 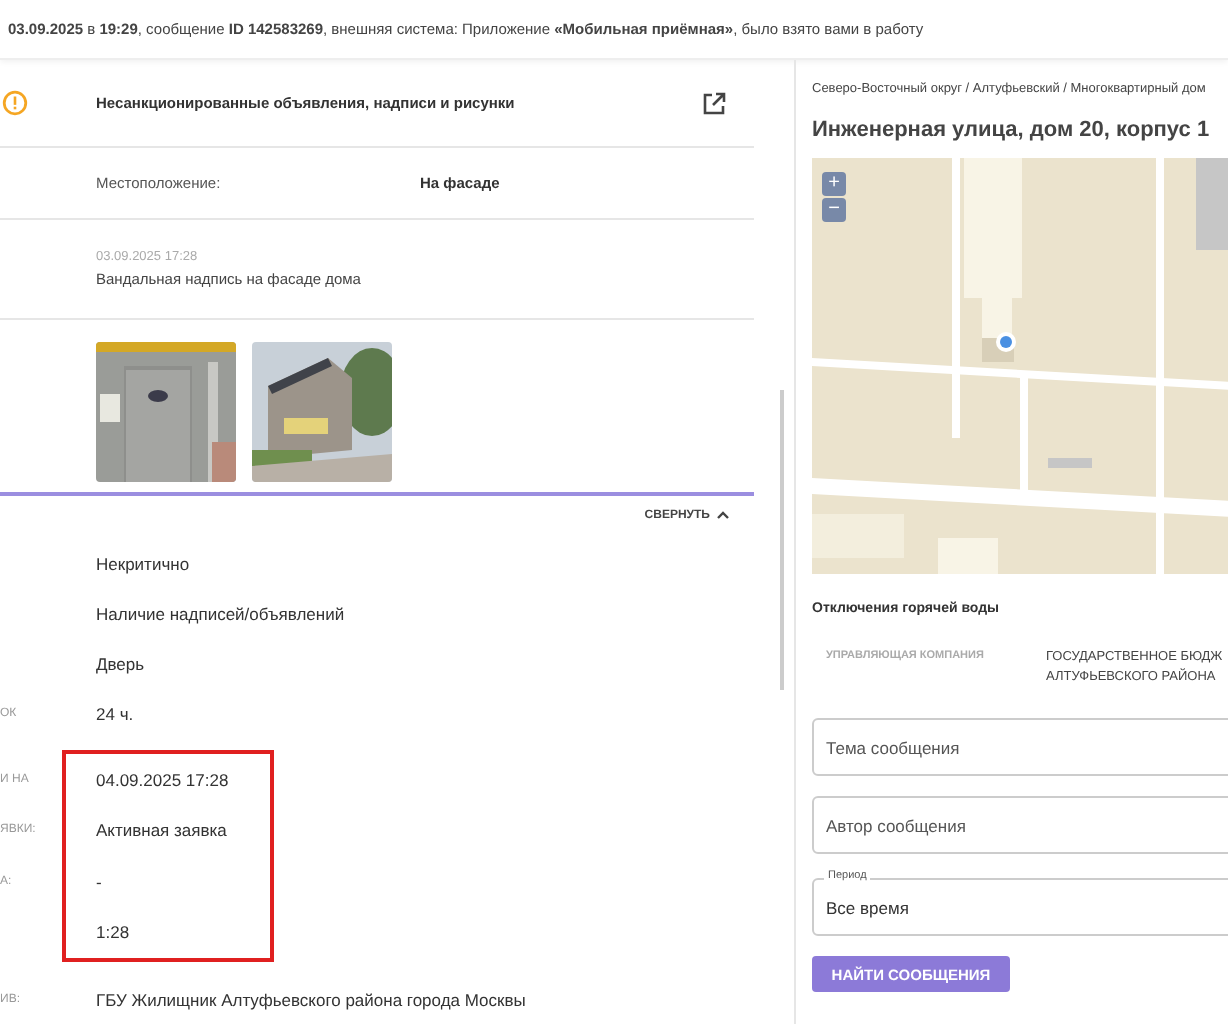 I want to click on external-link-icon, so click(x=714, y=103).